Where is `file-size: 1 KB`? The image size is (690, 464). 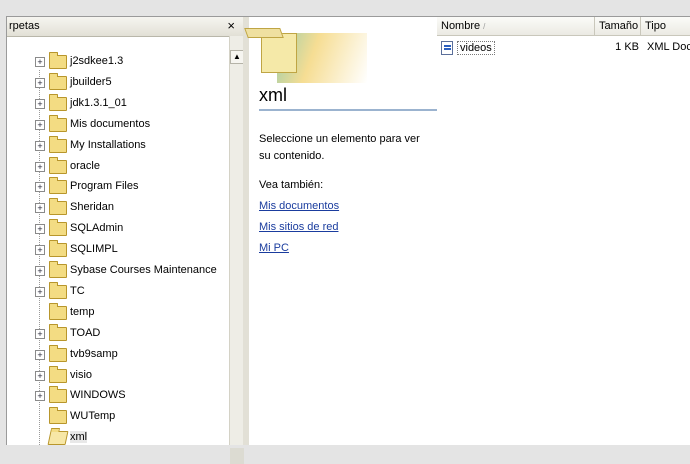
file-size: 1 KB is located at coordinates (627, 47).